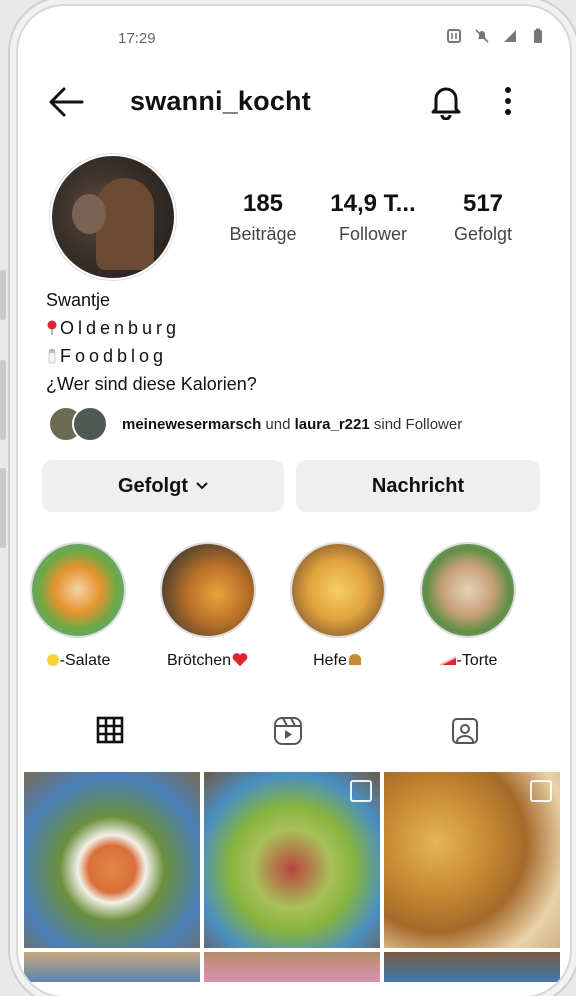 This screenshot has height=996, width=576. I want to click on mute-icon, so click(482, 36).